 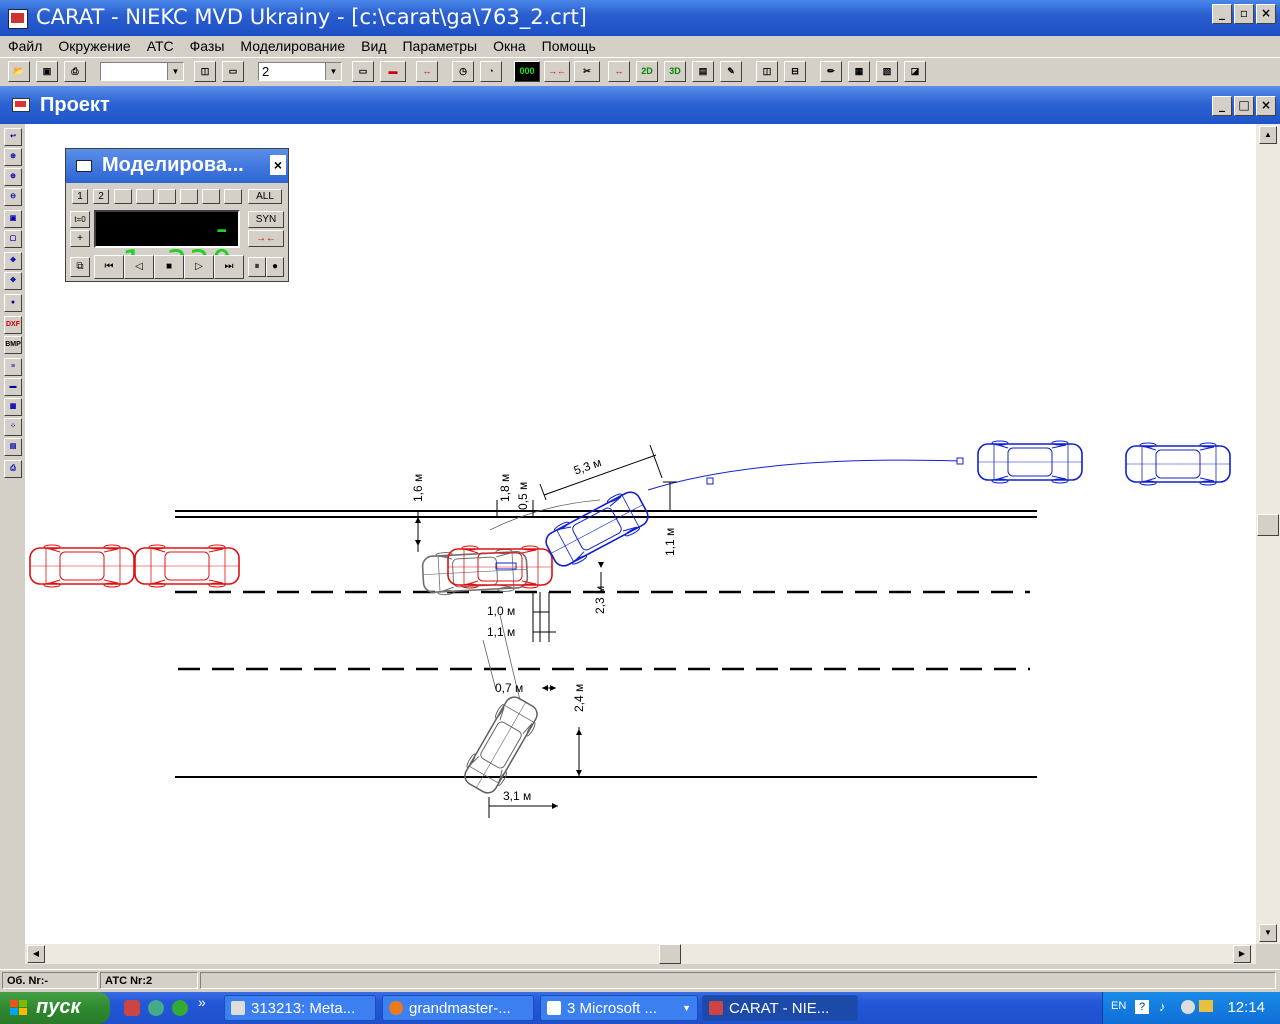 I want to click on menu-view: Вид, so click(x=373, y=46).